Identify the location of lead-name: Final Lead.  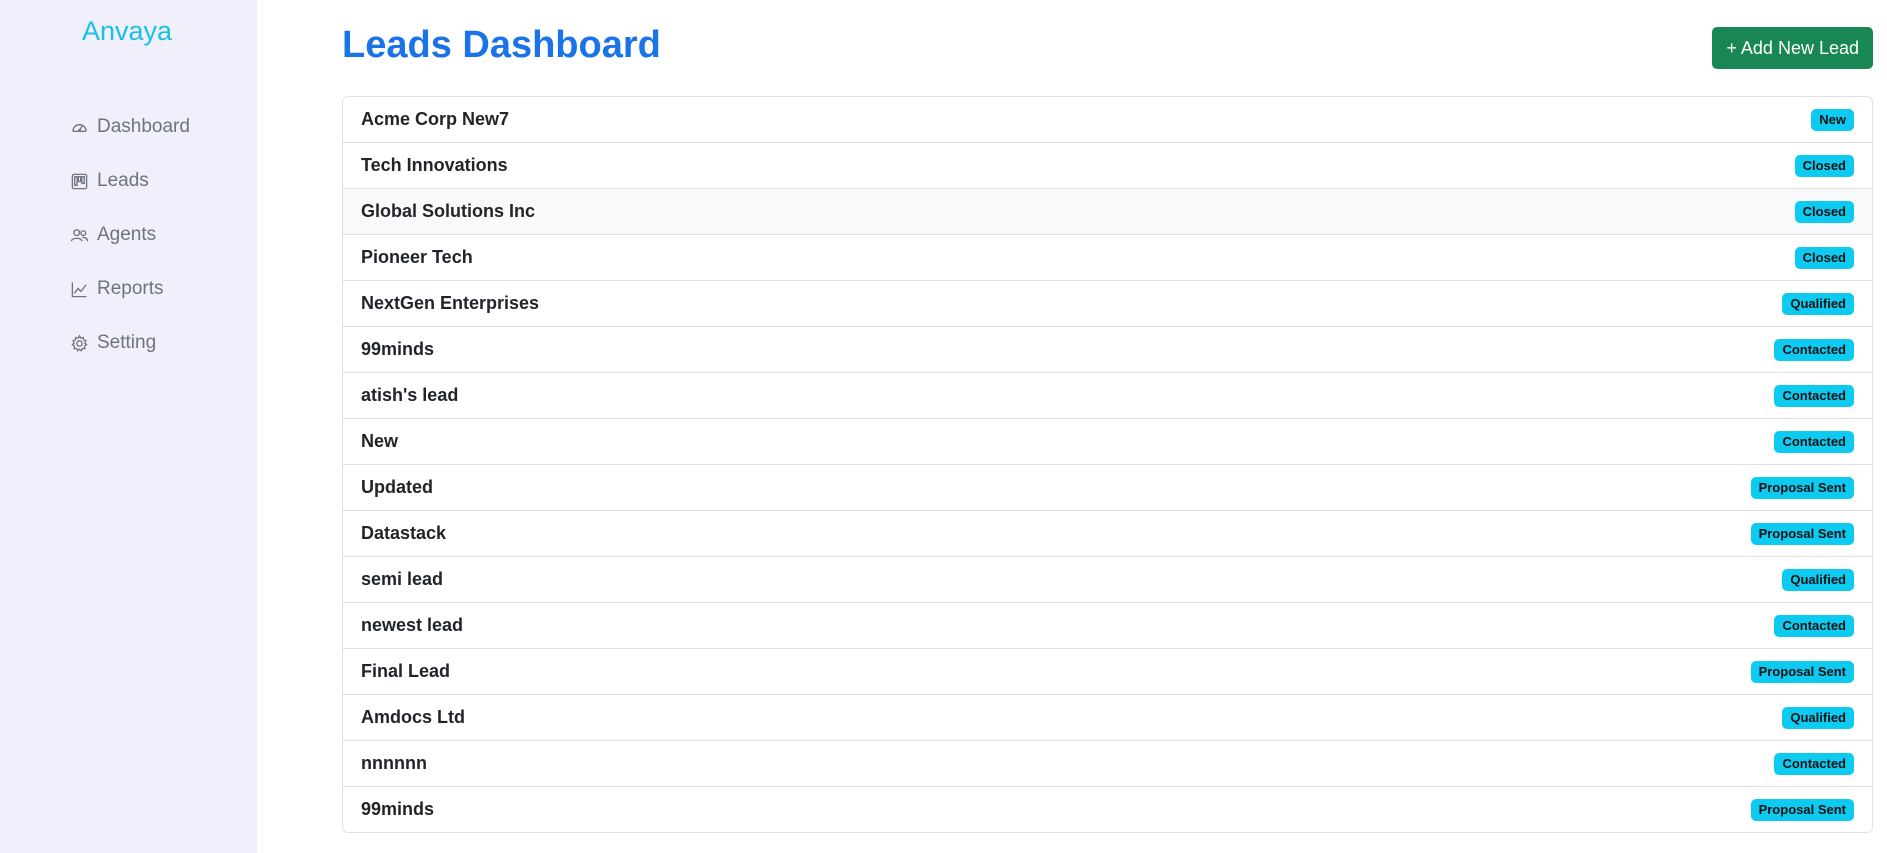
(406, 671).